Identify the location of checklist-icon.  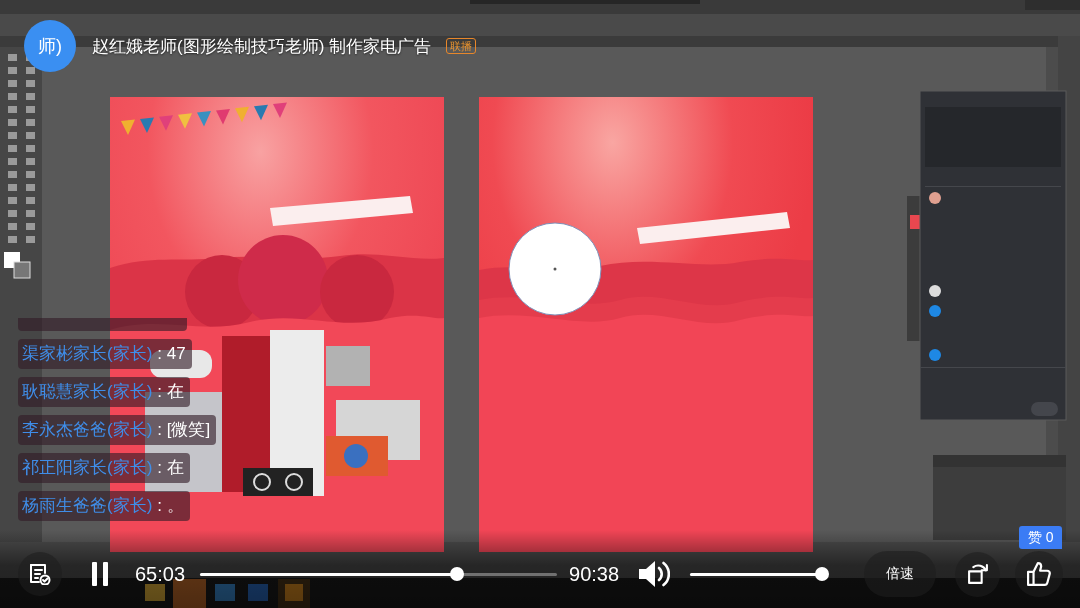
(40, 574).